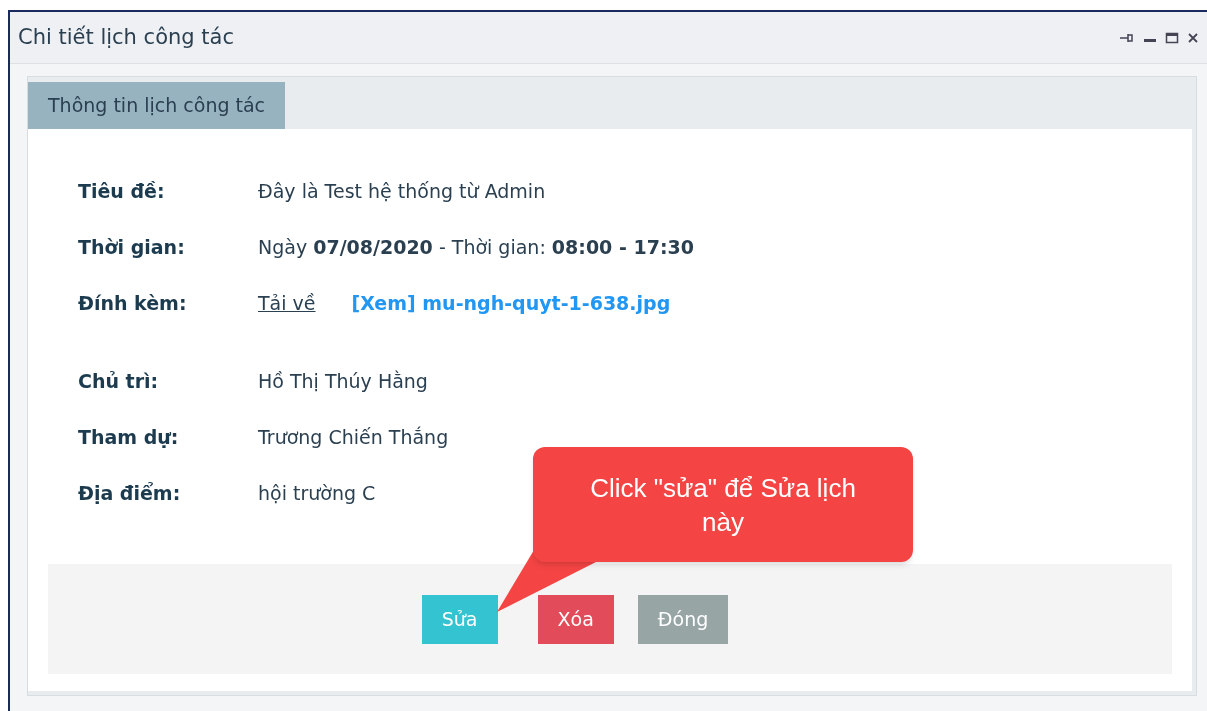 The image size is (1207, 711). I want to click on field-value: Ngày 07/08/2020 - Thời gian: 08:00 - 17:30, so click(476, 247).